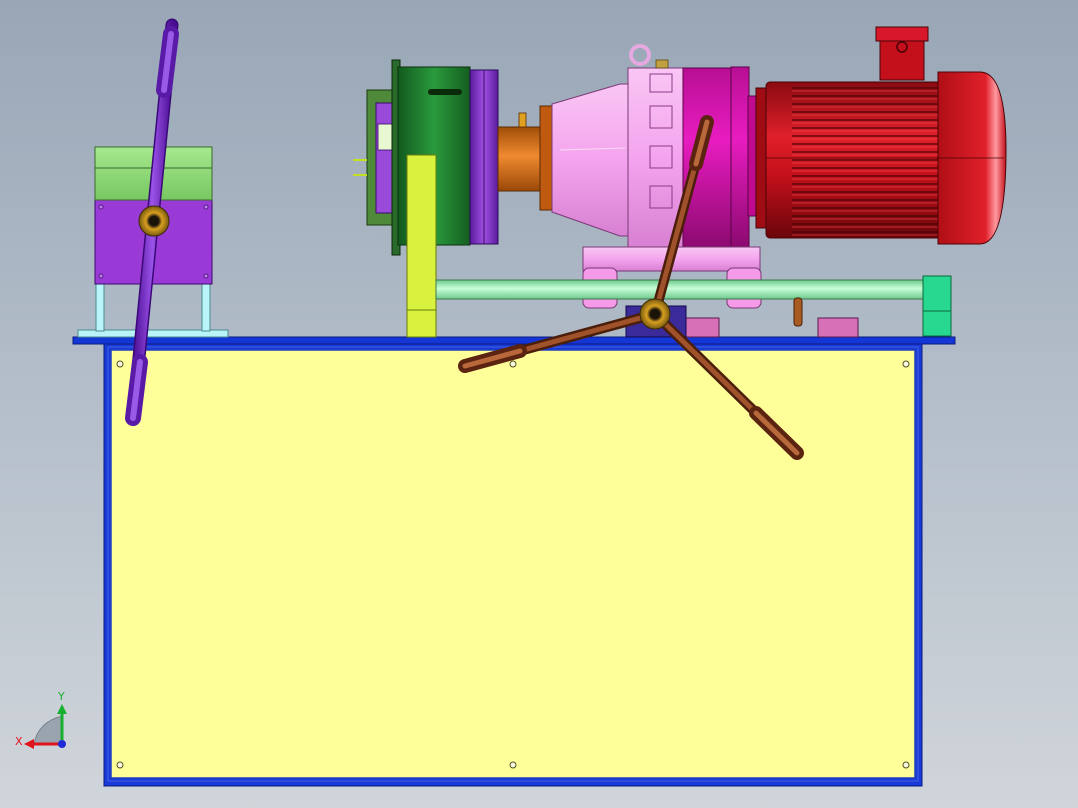 Image resolution: width=1078 pixels, height=808 pixels. Describe the element at coordinates (656, 176) in the screenshot. I see `gear-reducer` at that location.